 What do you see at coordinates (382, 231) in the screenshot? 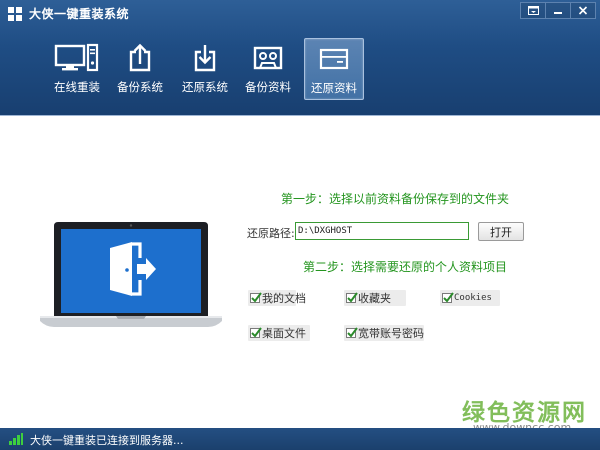
I see `restore-path-input` at bounding box center [382, 231].